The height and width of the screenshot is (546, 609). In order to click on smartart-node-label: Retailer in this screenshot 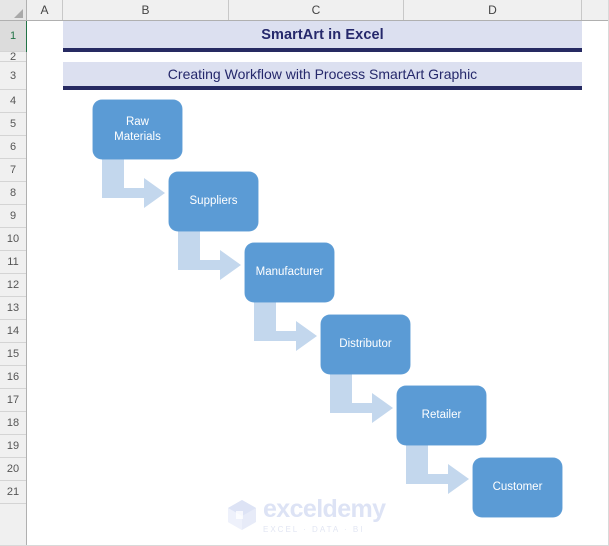, I will do `click(441, 415)`.